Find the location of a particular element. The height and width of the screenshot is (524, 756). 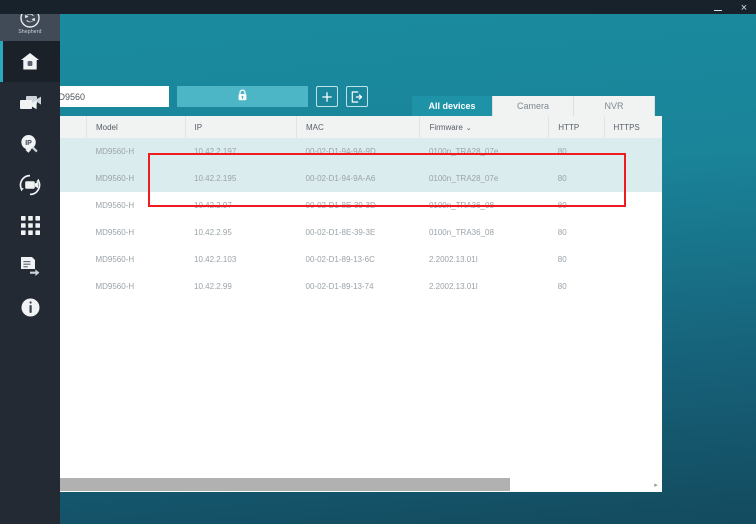

home-icon is located at coordinates (30, 61).